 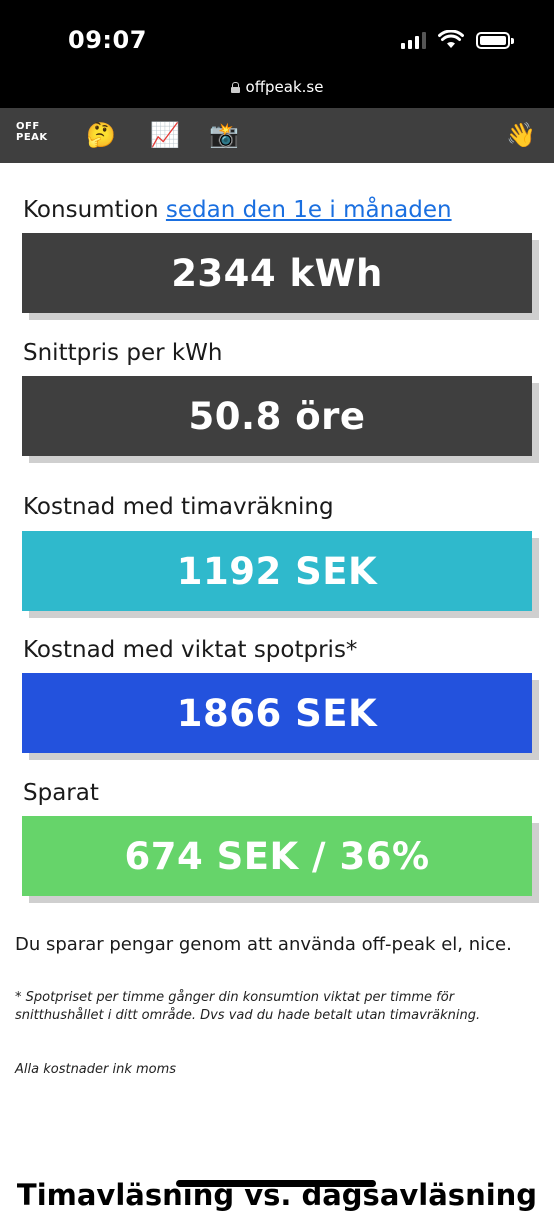 What do you see at coordinates (277, 135) in the screenshot?
I see `app-nav: OFF PEAK 🤔 📈 📸 👋` at bounding box center [277, 135].